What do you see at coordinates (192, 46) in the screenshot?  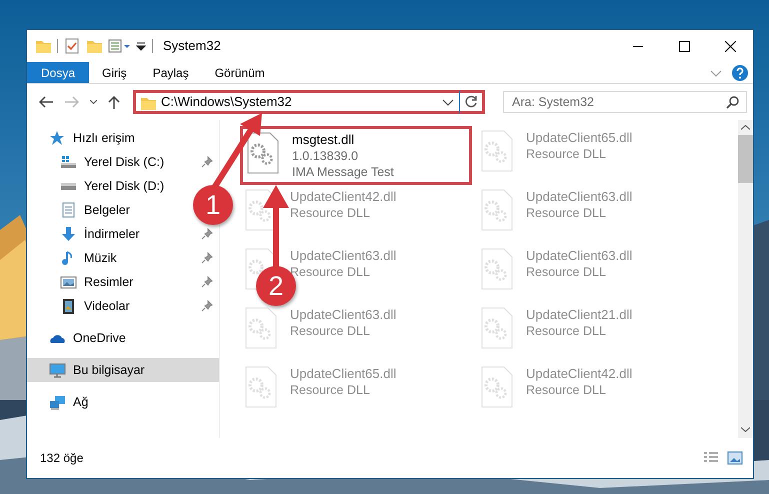 I see `window-title: System32` at bounding box center [192, 46].